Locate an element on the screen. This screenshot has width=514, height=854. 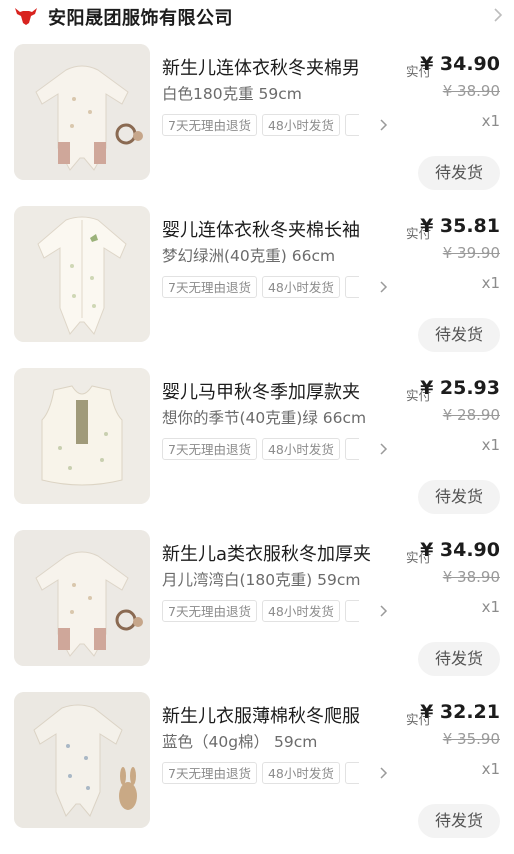
shop-name: 安阳晟团服饰有限公司 is located at coordinates (140, 17).